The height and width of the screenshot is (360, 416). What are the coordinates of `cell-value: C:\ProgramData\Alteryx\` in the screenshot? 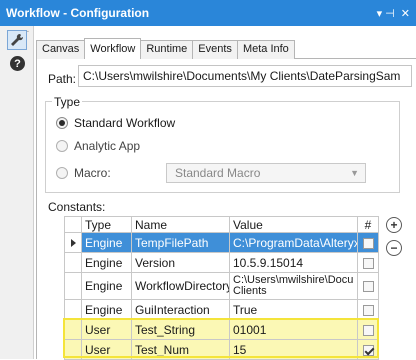 It's located at (293, 242).